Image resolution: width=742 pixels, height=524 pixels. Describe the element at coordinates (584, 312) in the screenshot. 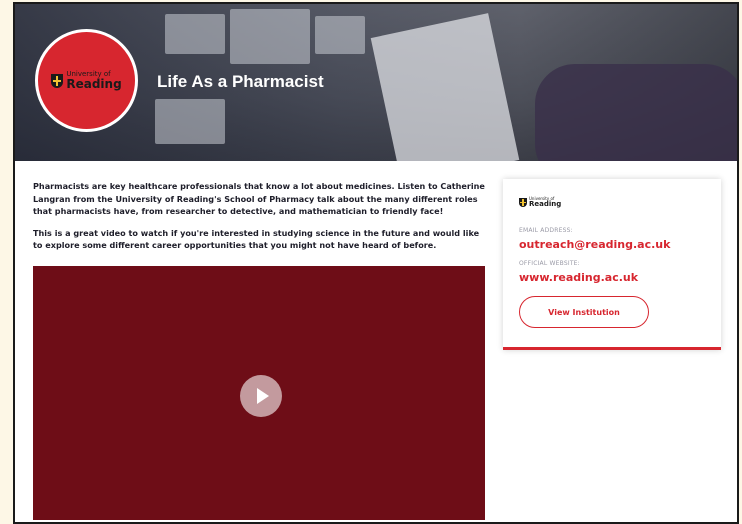

I see `view-institution-button: View Institution` at that location.